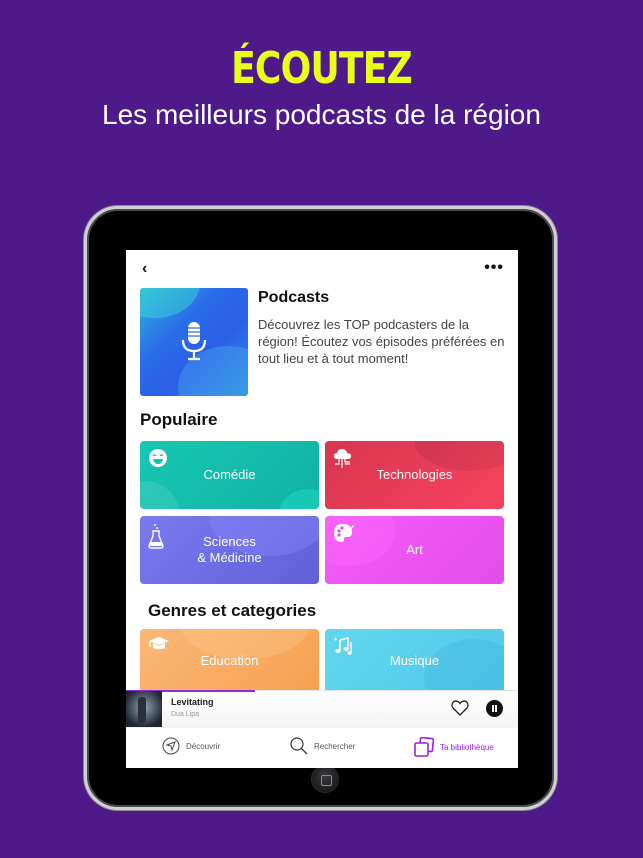 The height and width of the screenshot is (858, 643). What do you see at coordinates (467, 747) in the screenshot?
I see `tab-label: Ta bibliothèque` at bounding box center [467, 747].